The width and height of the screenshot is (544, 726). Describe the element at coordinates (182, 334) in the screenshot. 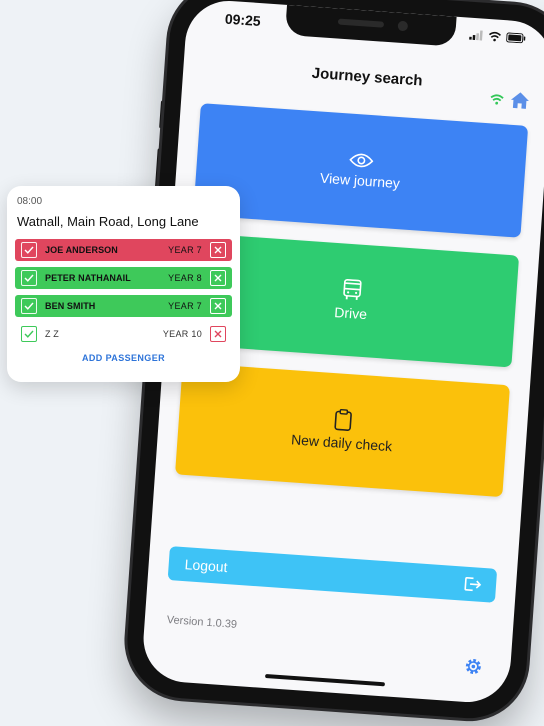

I see `passenger-year: YEAR 10` at that location.